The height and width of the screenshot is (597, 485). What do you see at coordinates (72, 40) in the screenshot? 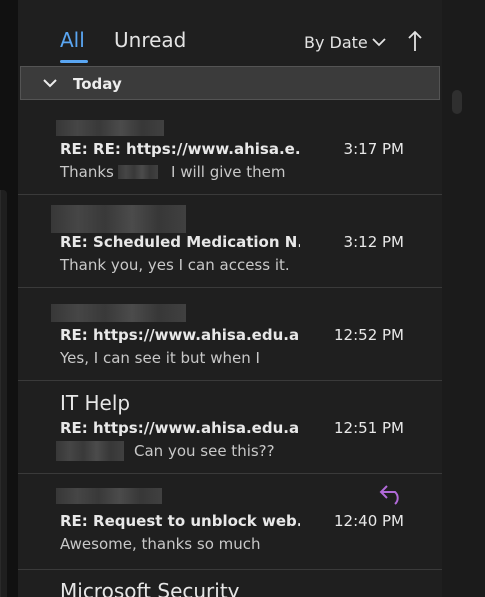
I see `tab-all: All` at bounding box center [72, 40].